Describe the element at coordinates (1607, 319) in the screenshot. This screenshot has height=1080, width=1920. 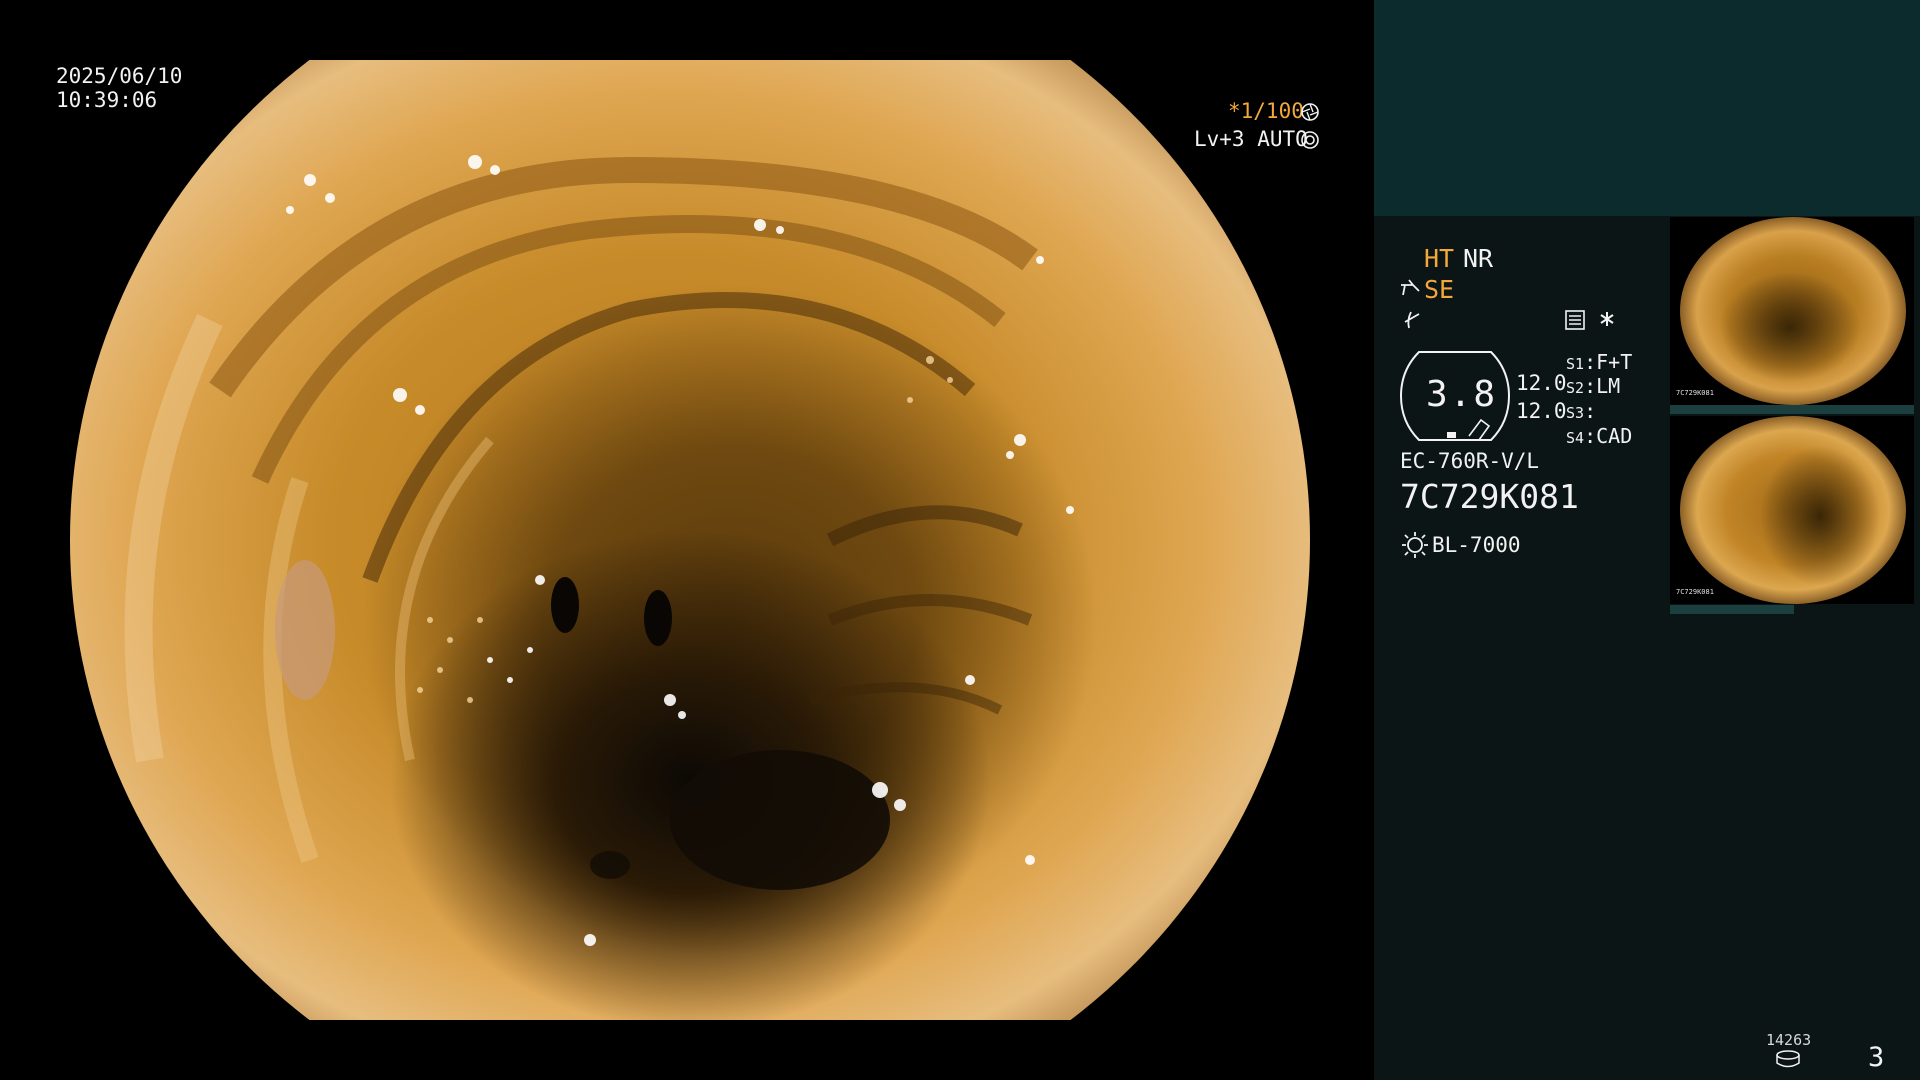
I see `asterisk-icon` at that location.